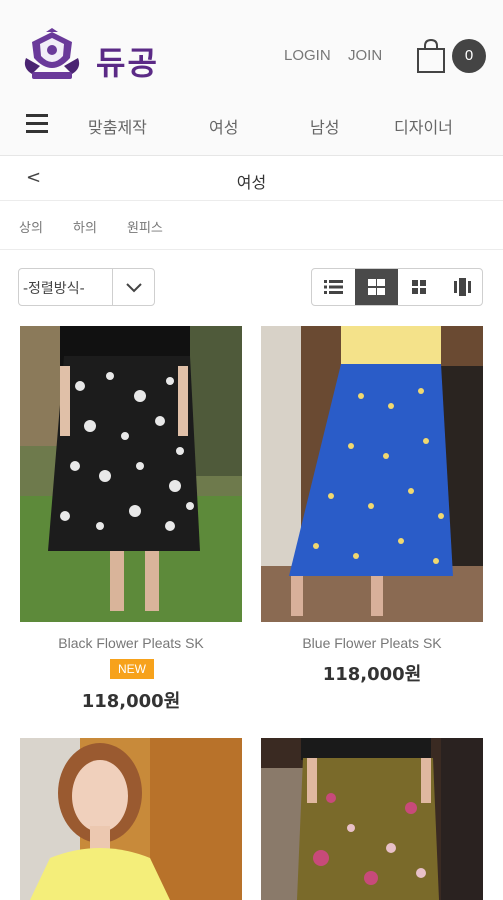  What do you see at coordinates (251, 226) in the screenshot?
I see `category-tabs: 상의 하의 원피스` at bounding box center [251, 226].